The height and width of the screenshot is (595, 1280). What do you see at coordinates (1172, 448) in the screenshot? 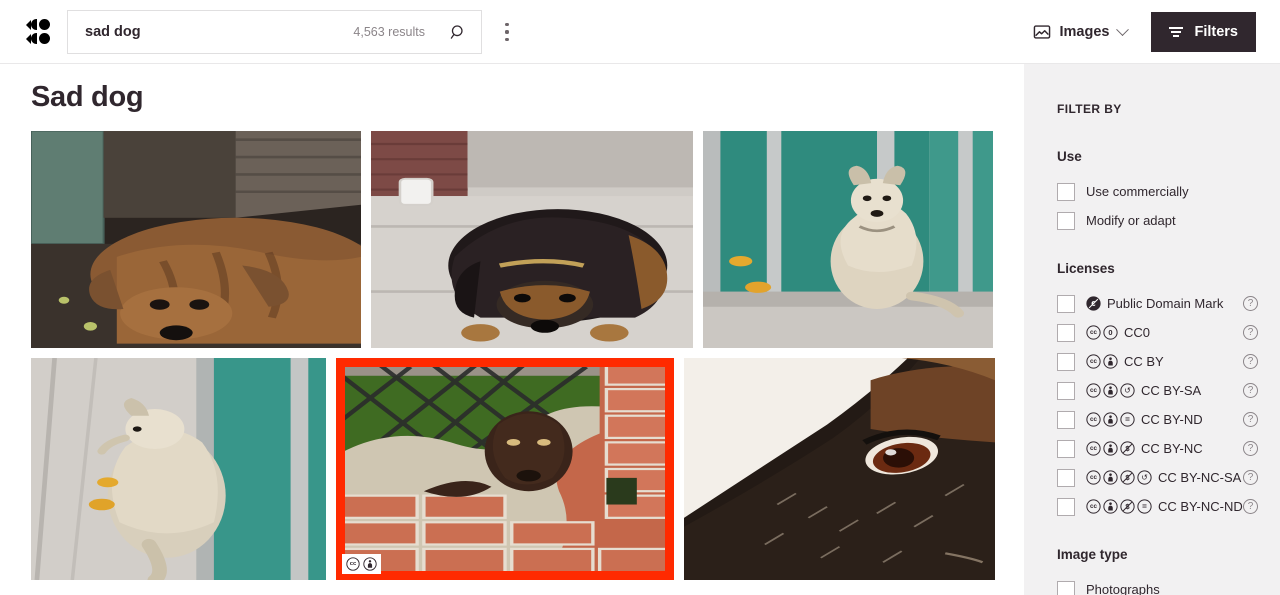
I see `filter-option-label: CC BY-NC` at bounding box center [1172, 448].